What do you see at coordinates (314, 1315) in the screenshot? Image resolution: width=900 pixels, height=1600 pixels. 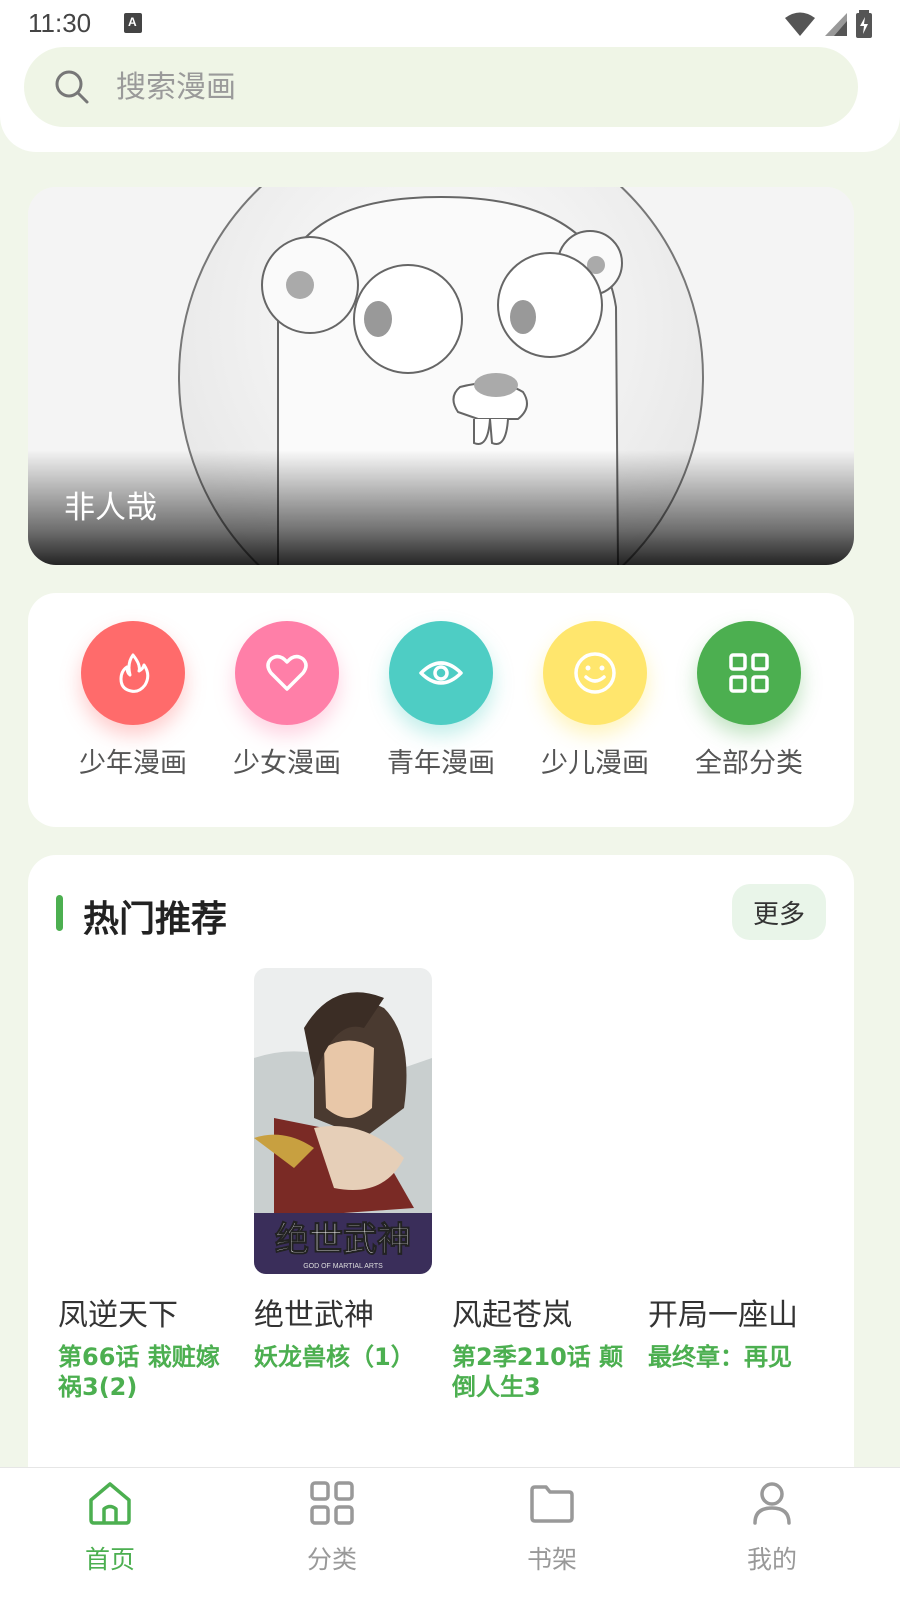 I see `comic-title: 绝世武神` at bounding box center [314, 1315].